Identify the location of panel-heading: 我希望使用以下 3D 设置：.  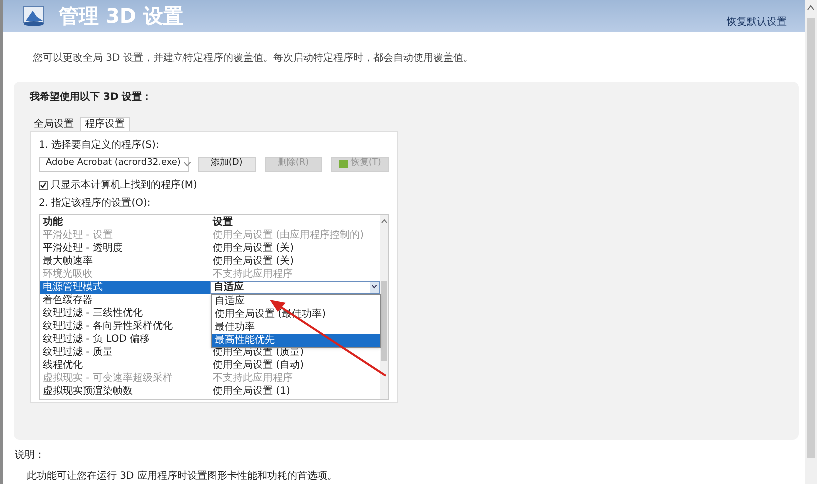
(92, 97).